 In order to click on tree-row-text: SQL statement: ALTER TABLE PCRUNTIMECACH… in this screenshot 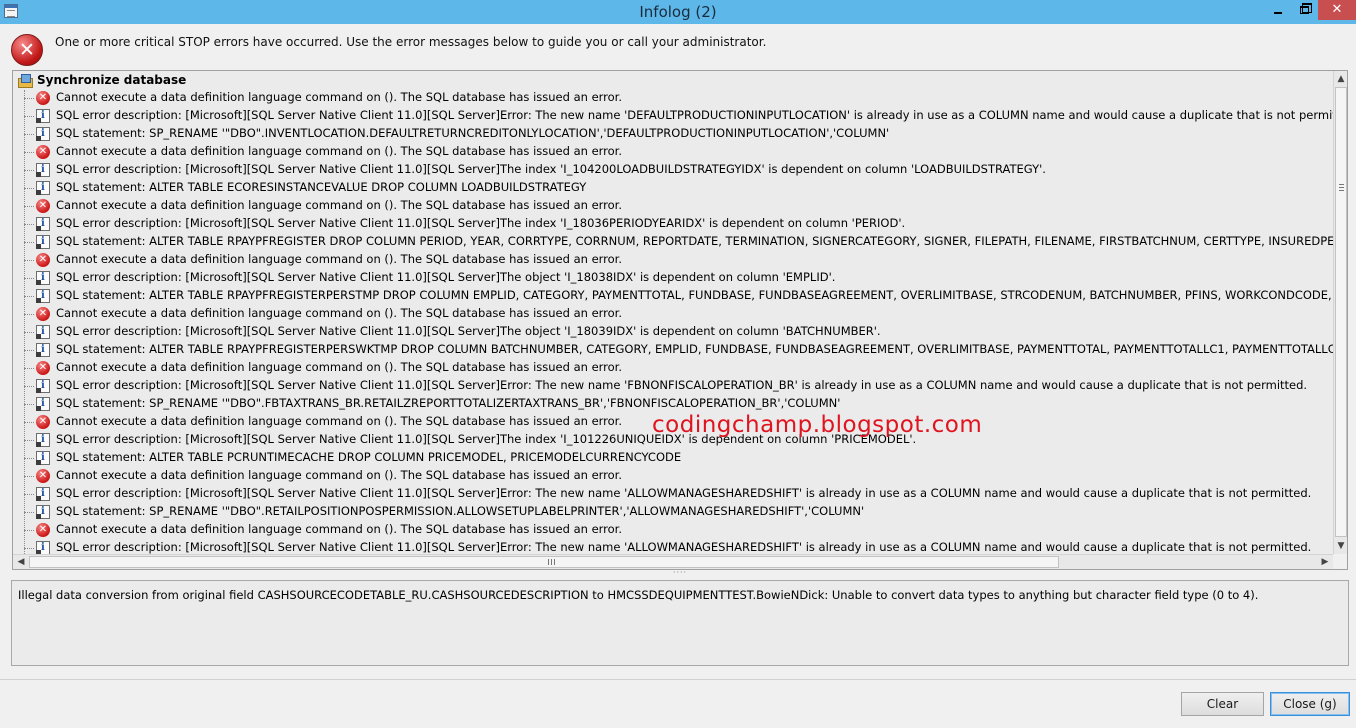, I will do `click(369, 457)`.